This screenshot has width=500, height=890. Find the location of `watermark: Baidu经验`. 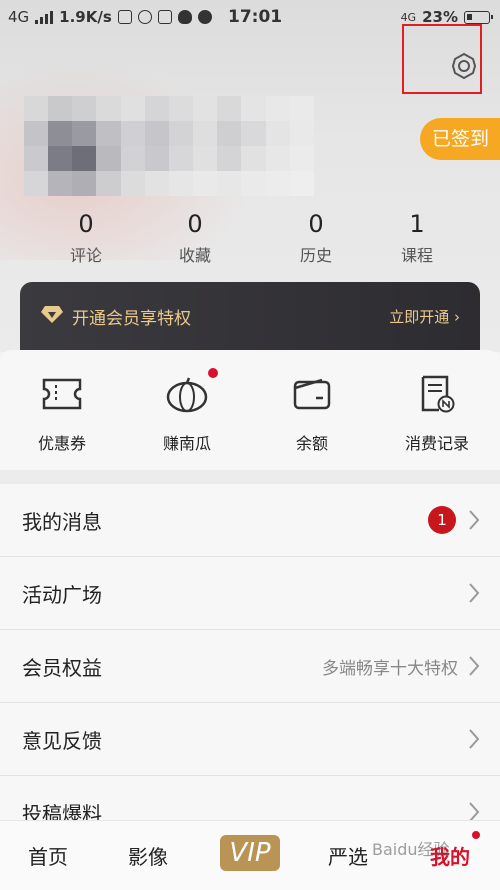

watermark: Baidu经验 is located at coordinates (411, 849).